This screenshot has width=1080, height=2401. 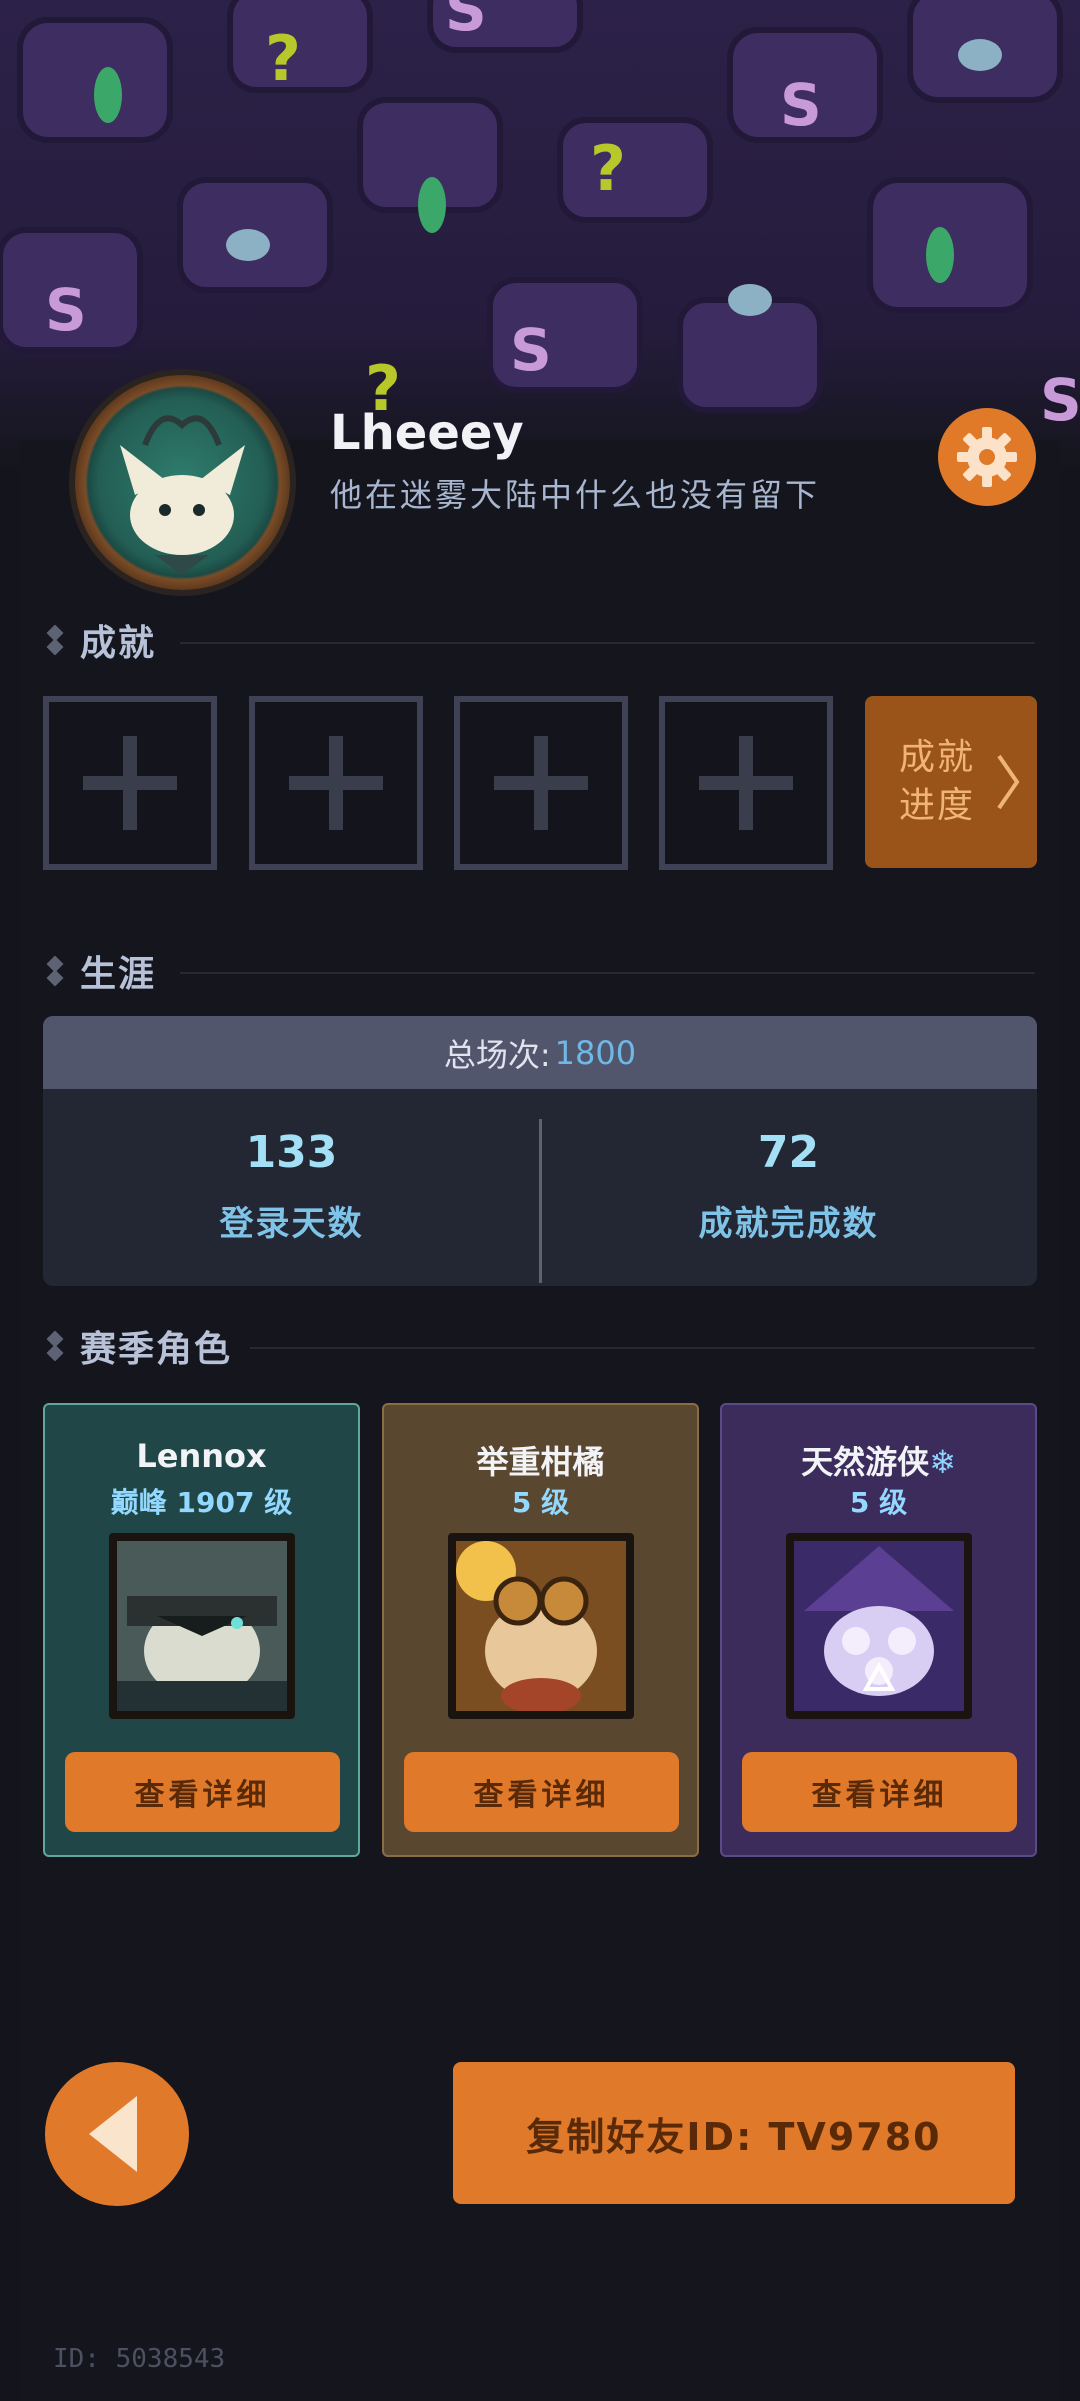 What do you see at coordinates (734, 2133) in the screenshot?
I see `copy-friend-id-button: 复制好友ID: TV9780` at bounding box center [734, 2133].